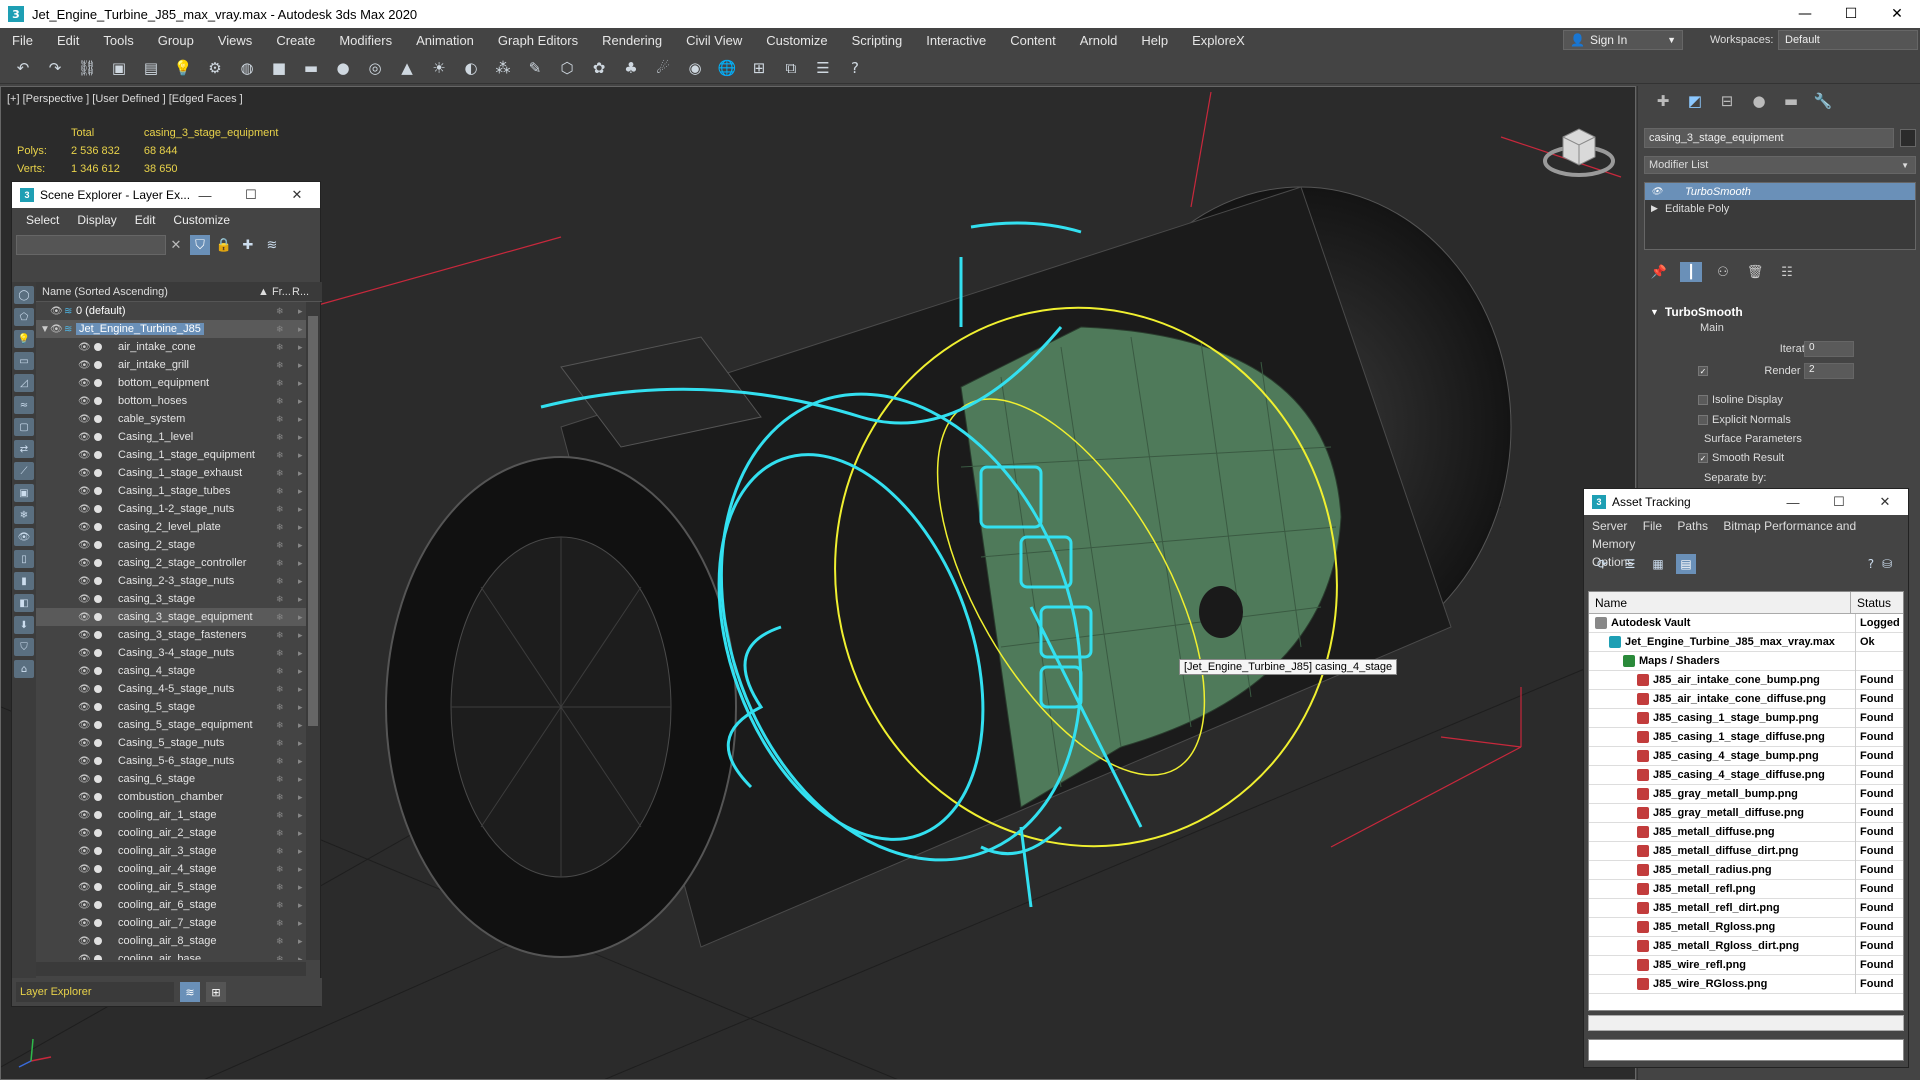 Image resolution: width=1920 pixels, height=1080 pixels. What do you see at coordinates (24, 603) in the screenshot?
I see `display-invert-icon: ◧` at bounding box center [24, 603].